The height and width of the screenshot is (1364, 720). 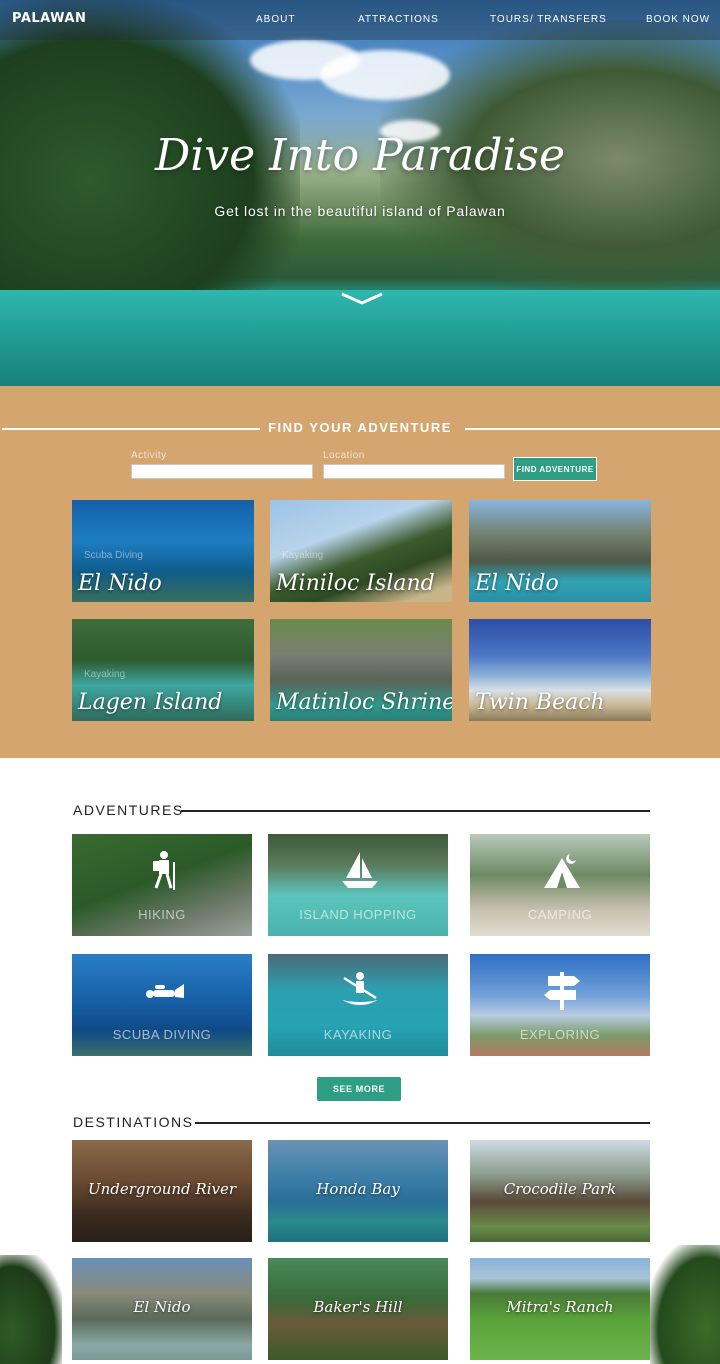 I want to click on adventure-card: EXPLORING, so click(x=560, y=1005).